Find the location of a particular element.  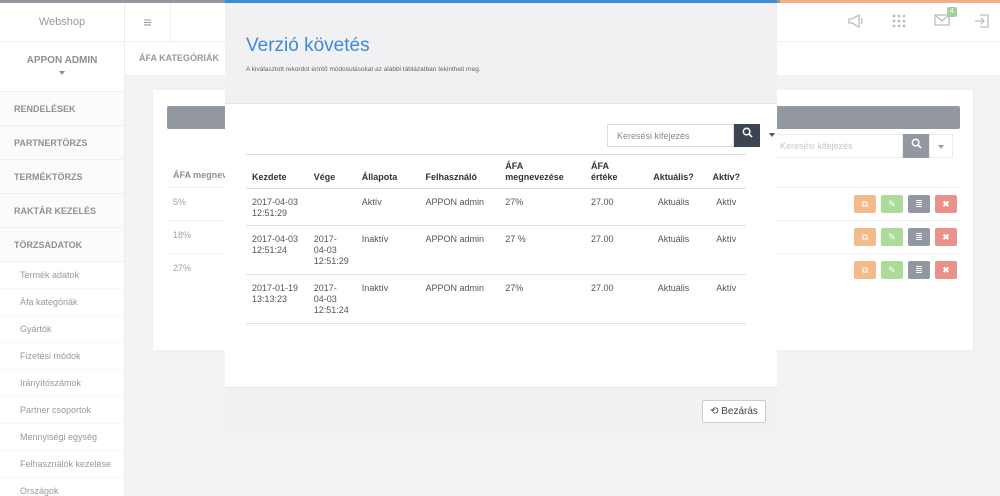

start-cell: 2017-04-03 12:51:24 is located at coordinates (277, 250).